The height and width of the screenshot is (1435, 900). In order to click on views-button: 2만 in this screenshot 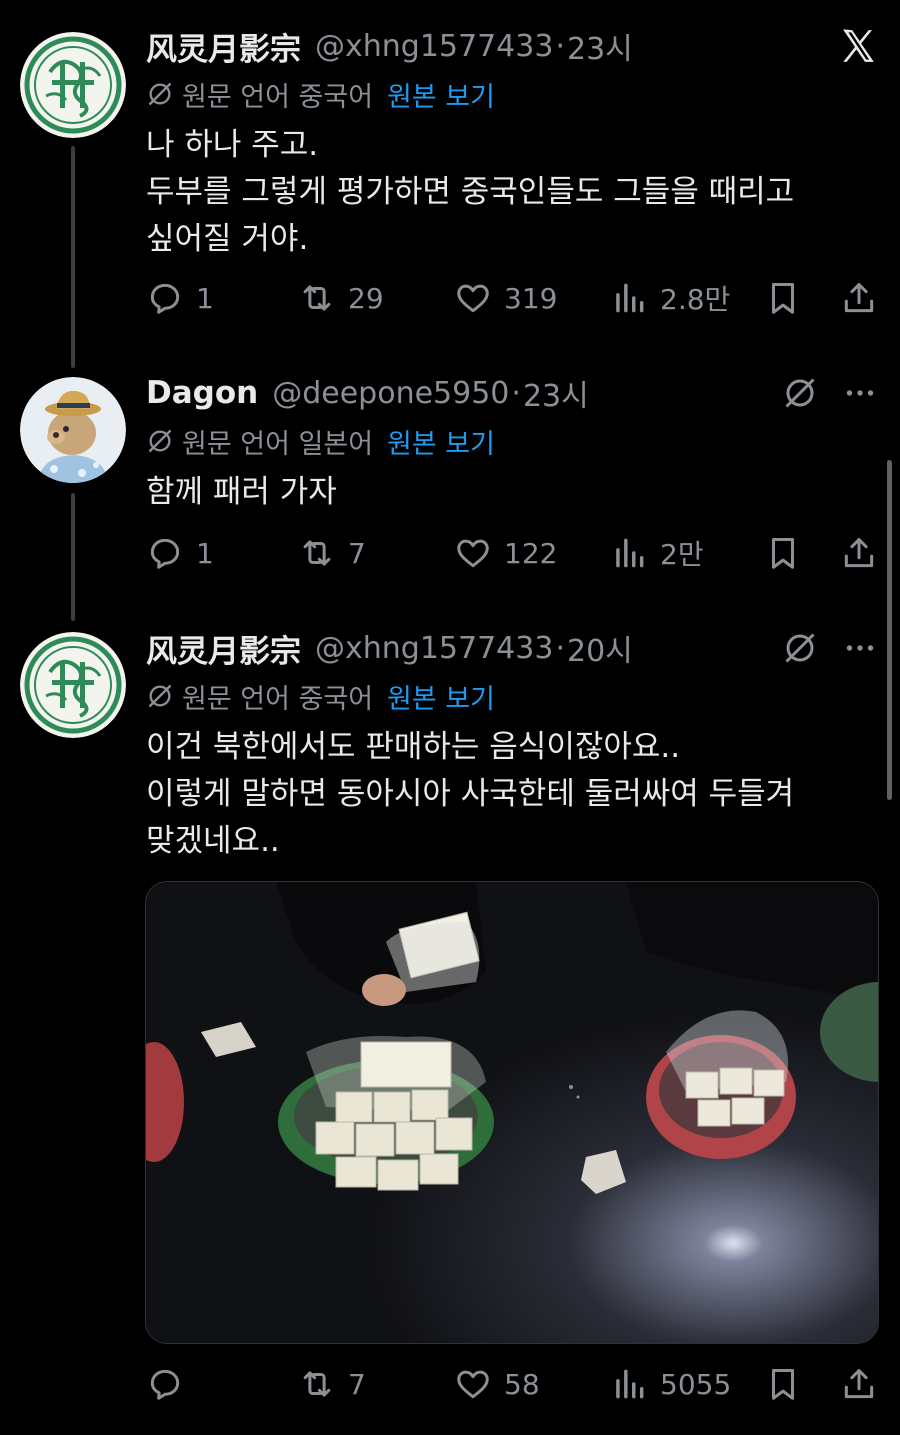, I will do `click(657, 553)`.